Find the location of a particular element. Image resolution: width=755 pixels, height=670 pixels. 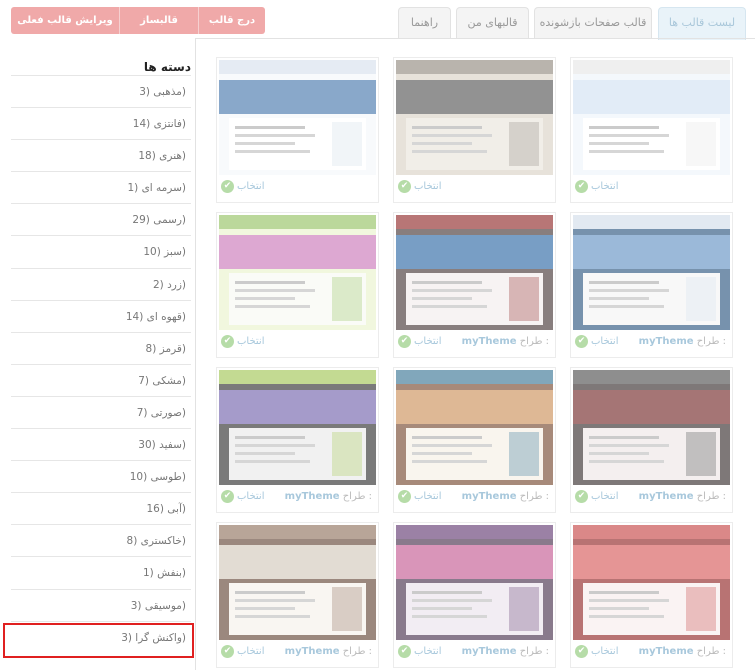

category-item: (رسمی (29 is located at coordinates (101, 219).